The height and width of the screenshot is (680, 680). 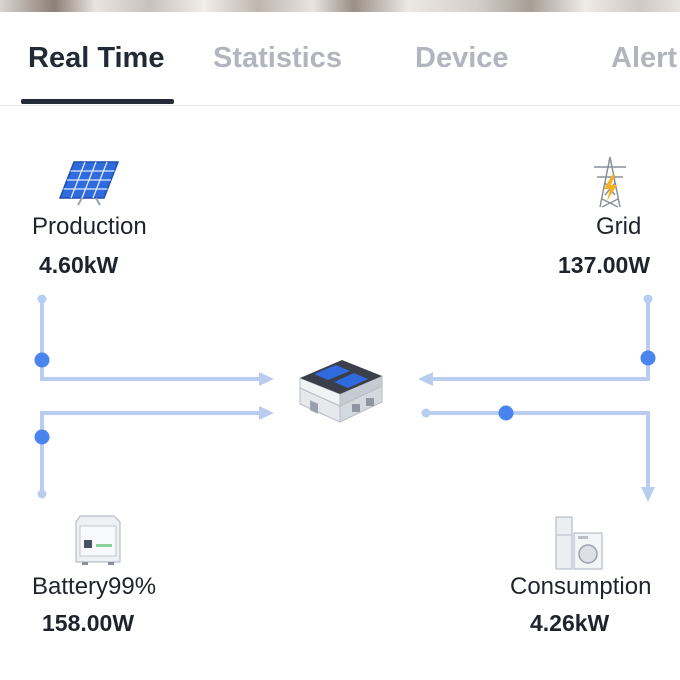 I want to click on grid-flow-dot, so click(x=648, y=358).